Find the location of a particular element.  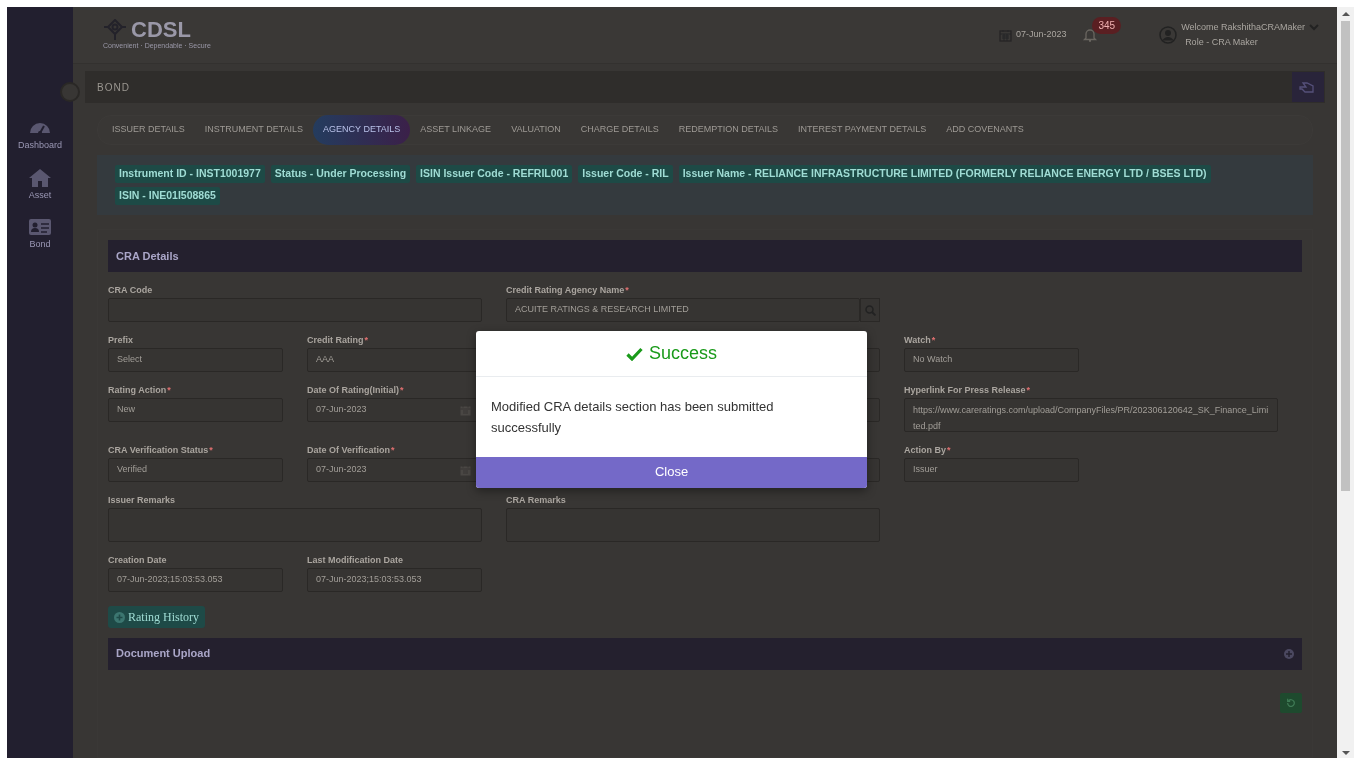

tab: VALUATION is located at coordinates (536, 130).